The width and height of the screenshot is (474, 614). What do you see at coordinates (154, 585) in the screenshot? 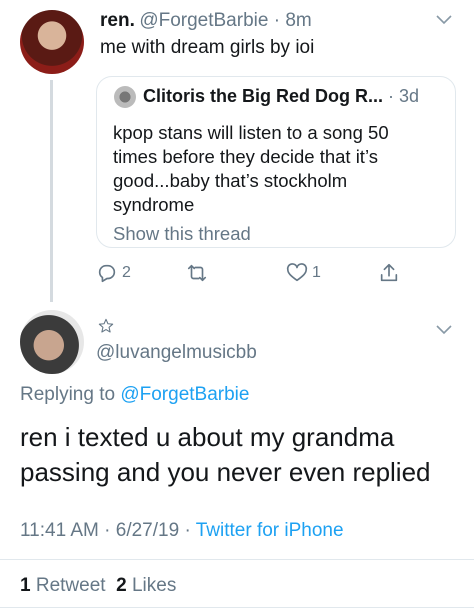
I see `likes-label: Likes` at bounding box center [154, 585].